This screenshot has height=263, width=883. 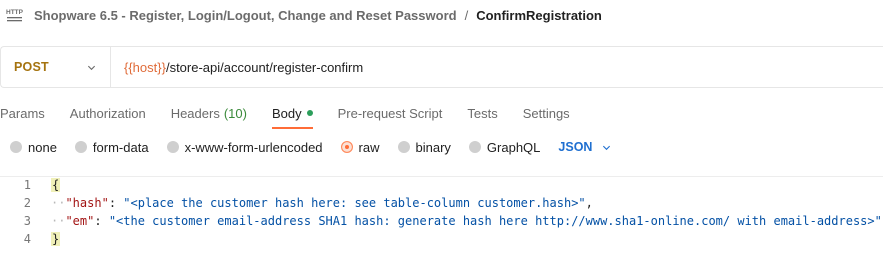 I want to click on format-dropdown: JSON, so click(x=584, y=147).